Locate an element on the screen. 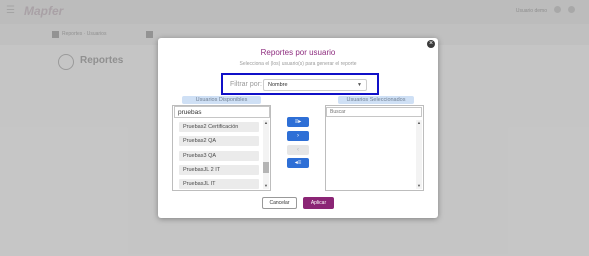 The image size is (589, 256). list-item: Pruebas2 Certificación is located at coordinates (219, 127).